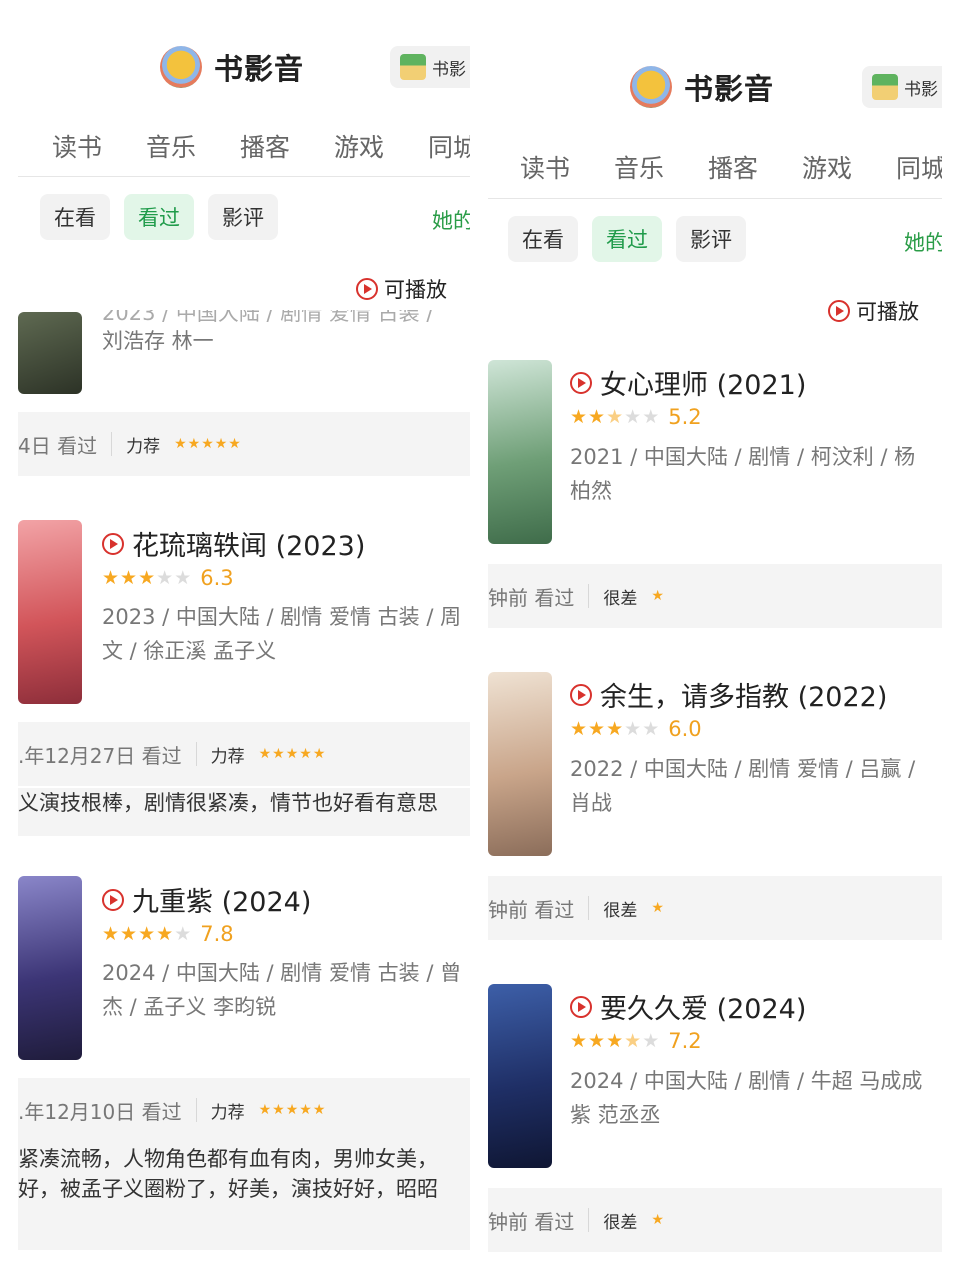 Image resolution: width=960 pixels, height=1280 pixels. What do you see at coordinates (282, 973) in the screenshot?
I see `item-meta-line1: 2024 / 中国大陆 / 剧情 爱情 古装 / 曾` at bounding box center [282, 973].